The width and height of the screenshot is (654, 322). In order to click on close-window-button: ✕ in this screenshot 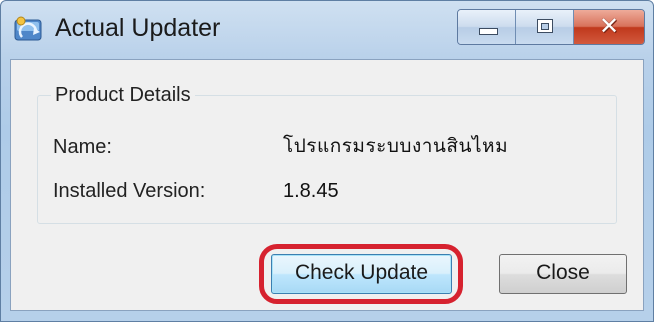, I will do `click(609, 27)`.